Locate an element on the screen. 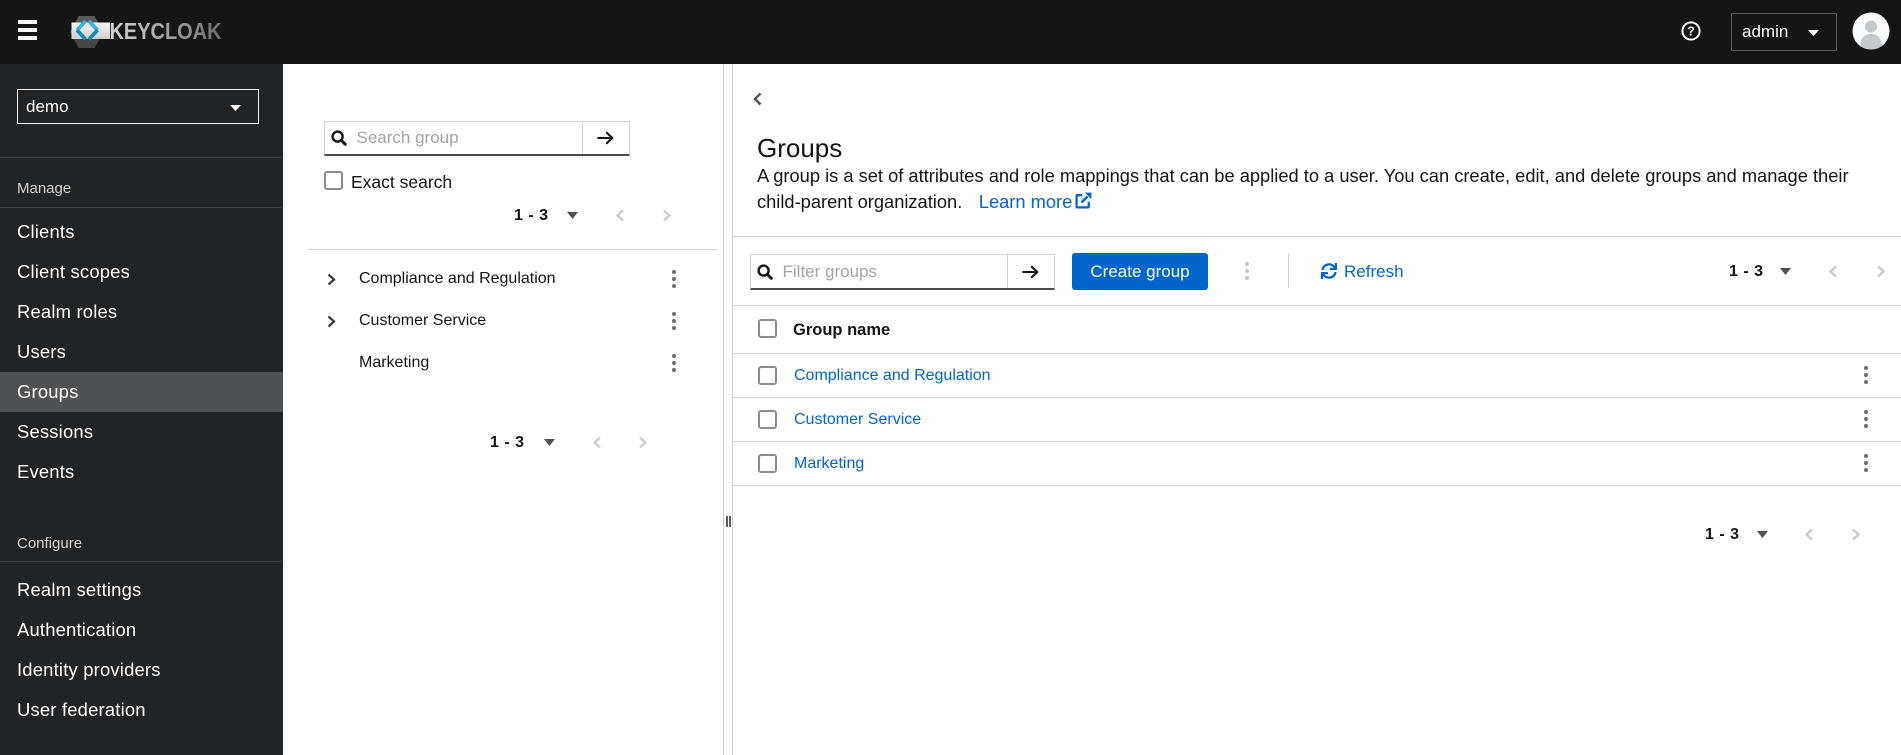 The width and height of the screenshot is (1901, 755). svg-text: KEYCLOAK is located at coordinates (166, 31).